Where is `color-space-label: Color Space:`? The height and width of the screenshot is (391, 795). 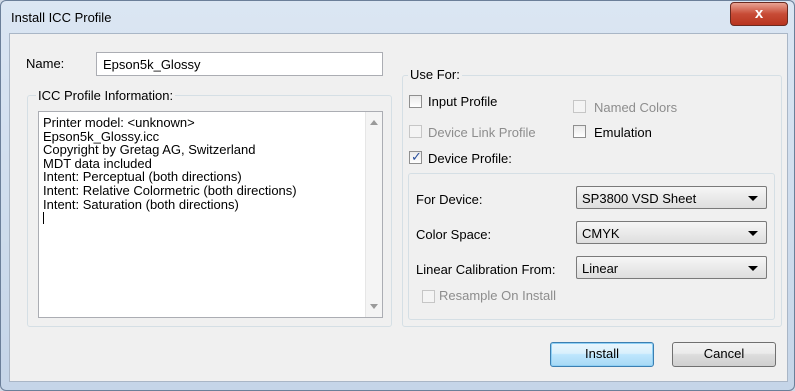 color-space-label: Color Space: is located at coordinates (454, 234).